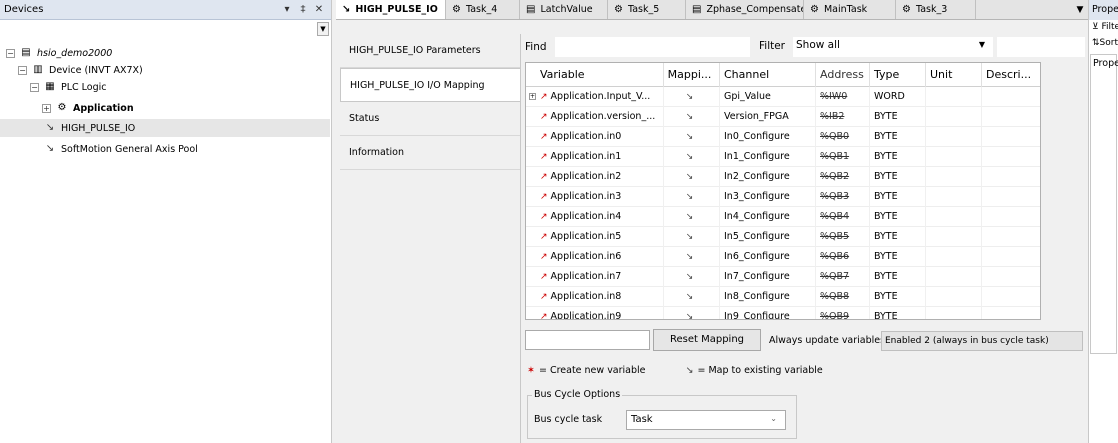  What do you see at coordinates (587, 340) in the screenshot?
I see `mapping-search-input` at bounding box center [587, 340].